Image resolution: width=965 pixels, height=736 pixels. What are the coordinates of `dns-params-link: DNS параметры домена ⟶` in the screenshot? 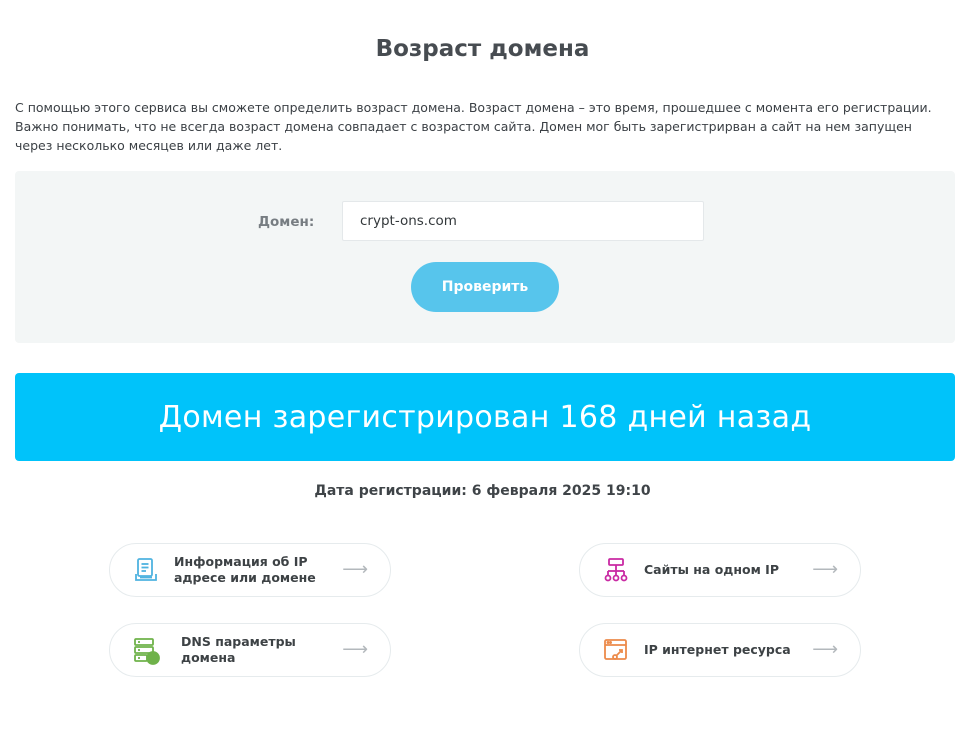 It's located at (250, 650).